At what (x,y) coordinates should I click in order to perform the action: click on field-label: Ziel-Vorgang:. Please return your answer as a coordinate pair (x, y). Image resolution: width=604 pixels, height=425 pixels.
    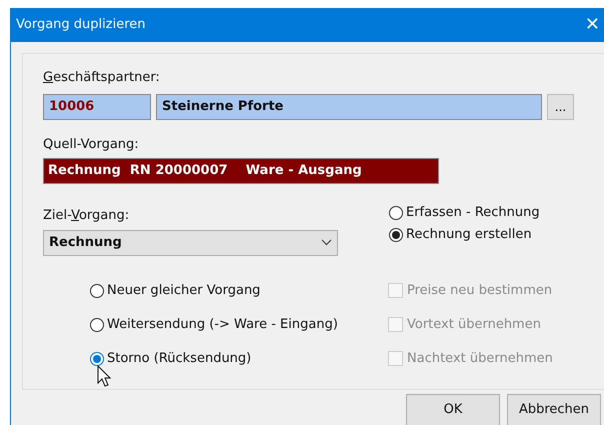
    Looking at the image, I should click on (86, 216).